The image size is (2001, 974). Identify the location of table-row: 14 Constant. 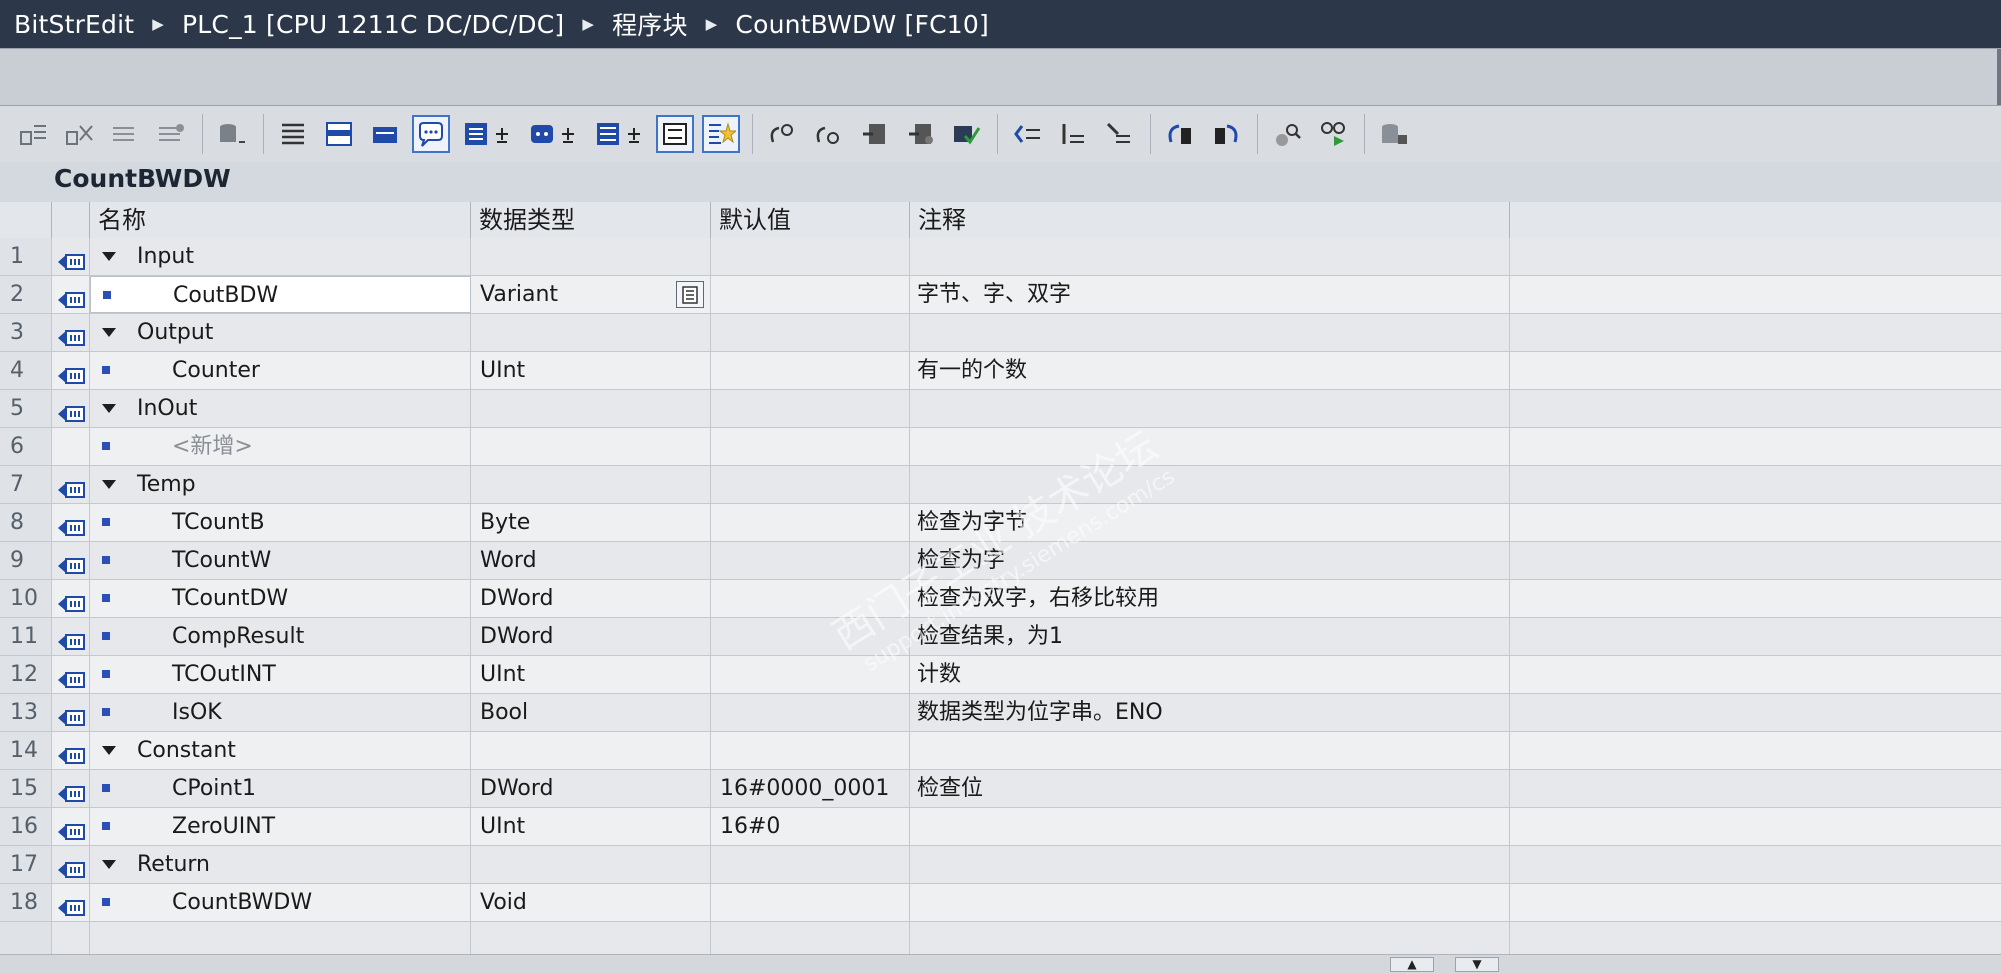
(1000, 751).